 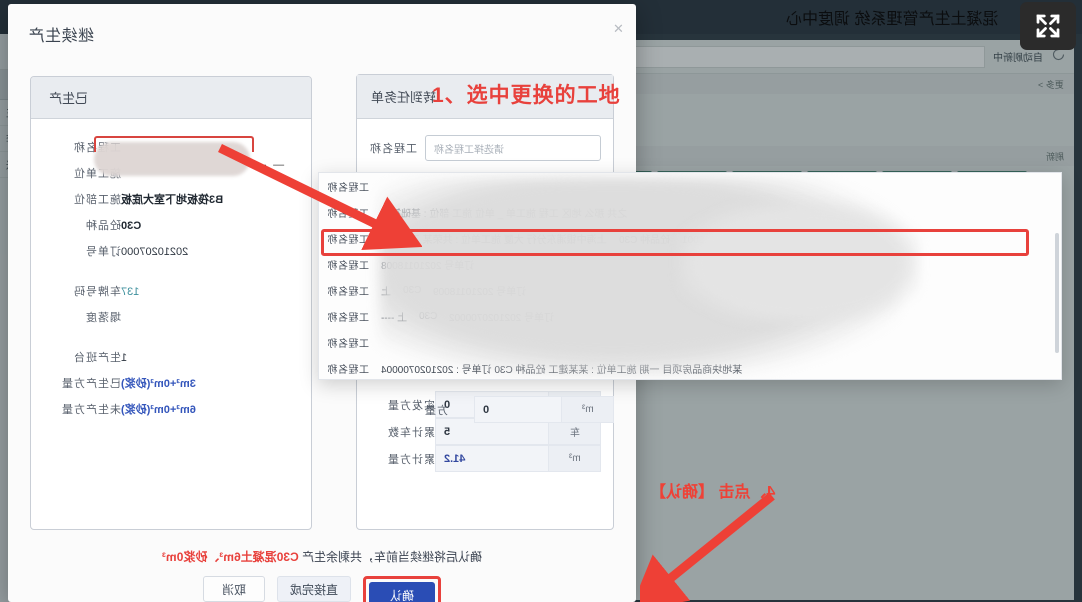 I want to click on project-select-row: 工程名称 请选择工程名称, so click(x=485, y=140).